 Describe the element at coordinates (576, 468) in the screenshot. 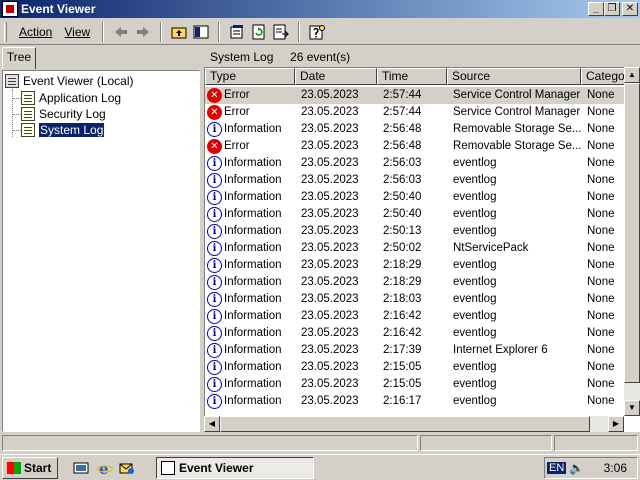

I see `volume-icon: 🔈` at that location.